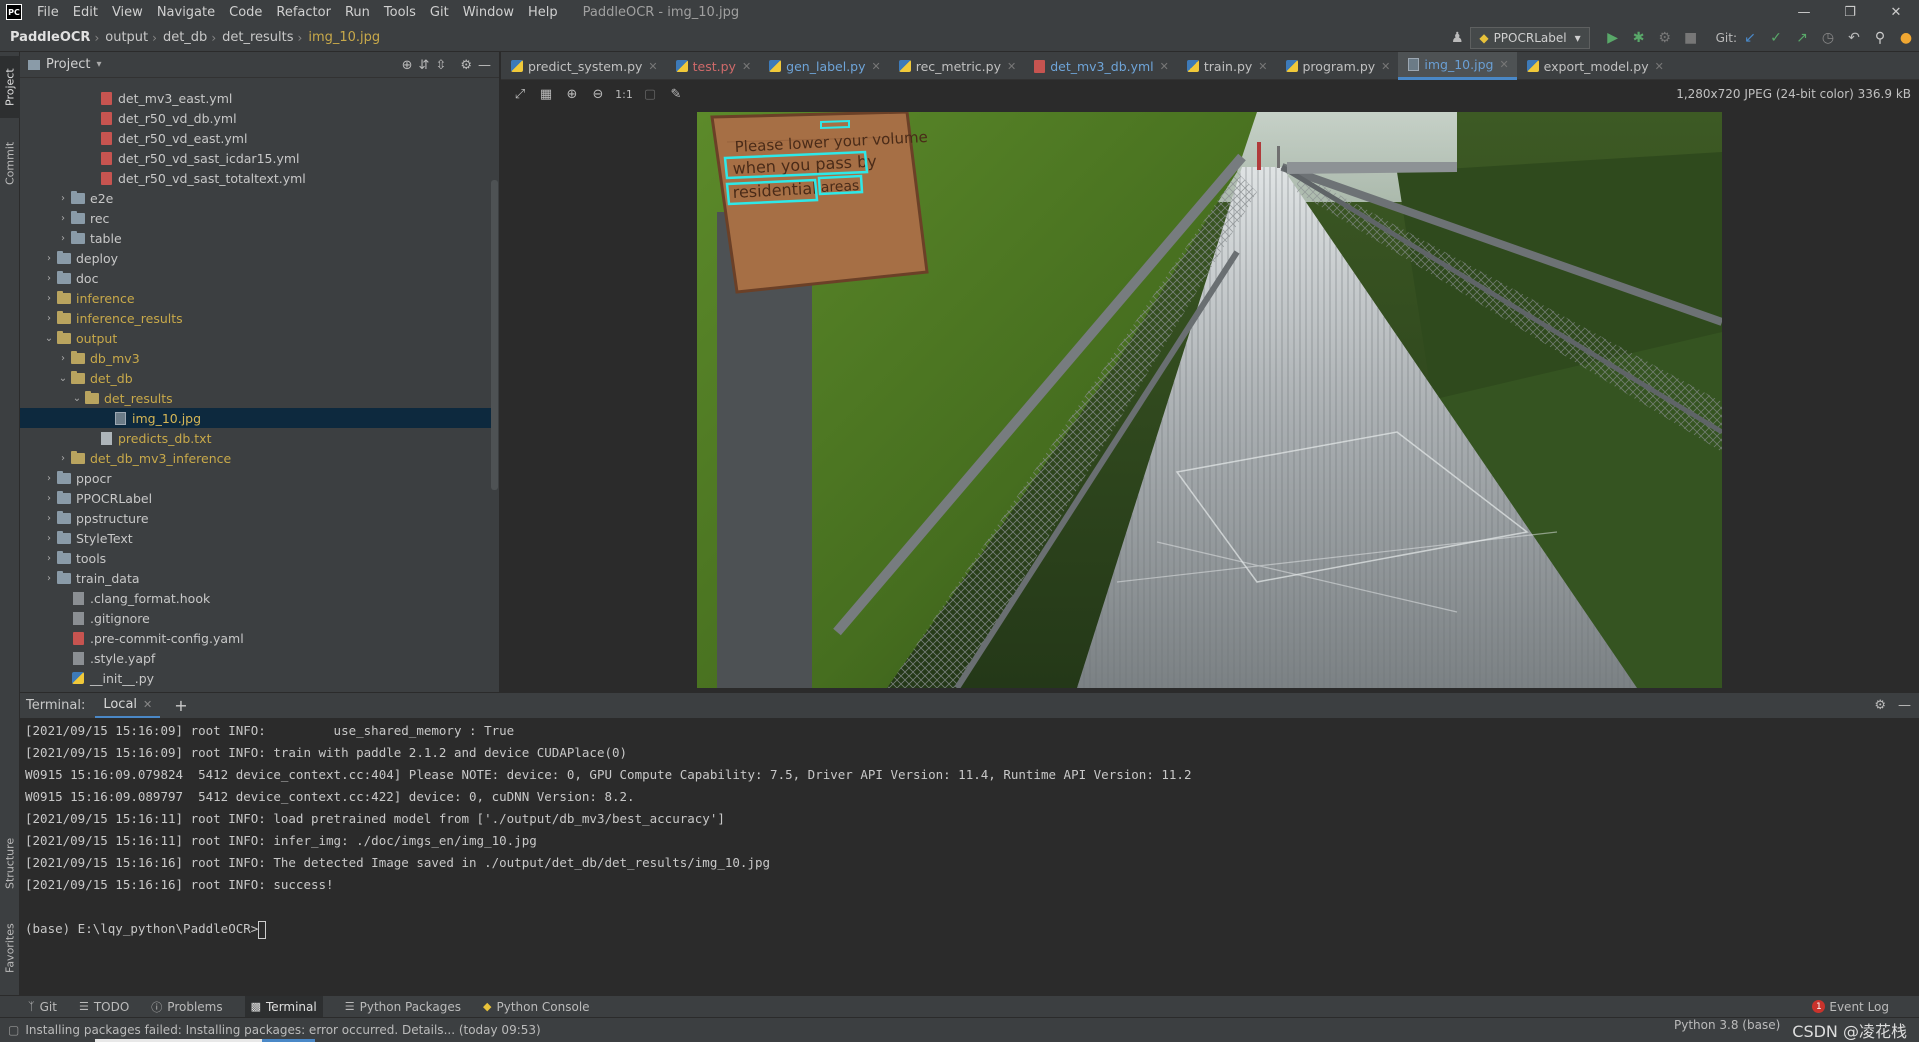  I want to click on tool-tab-commit: Commit, so click(10, 163).